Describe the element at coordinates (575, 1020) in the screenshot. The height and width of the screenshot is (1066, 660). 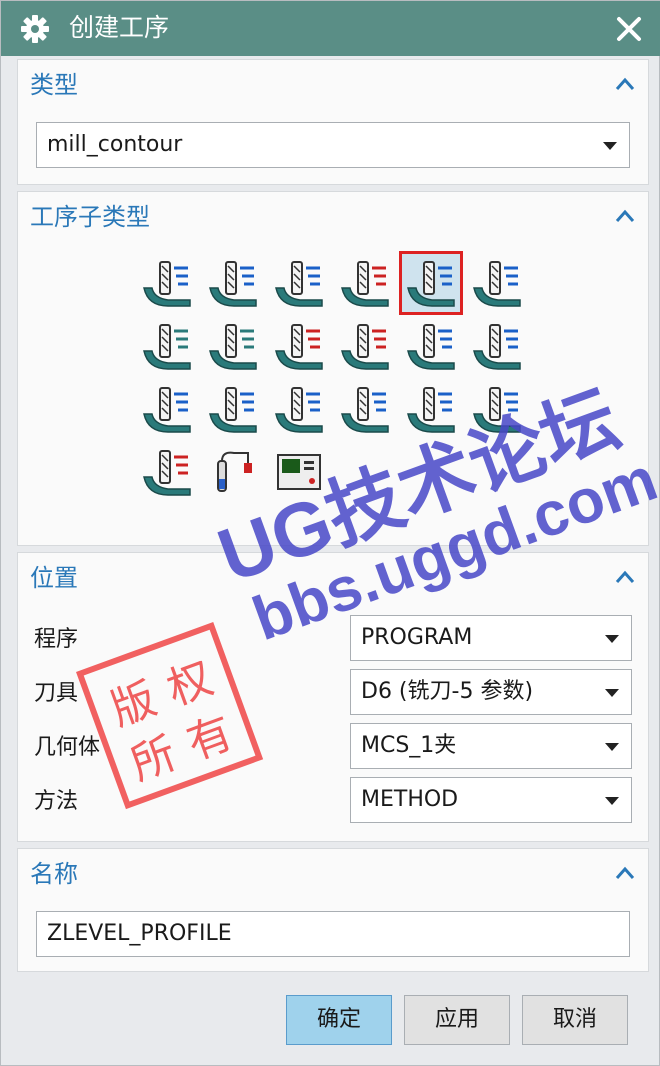
I see `cancel-button: 取消` at that location.